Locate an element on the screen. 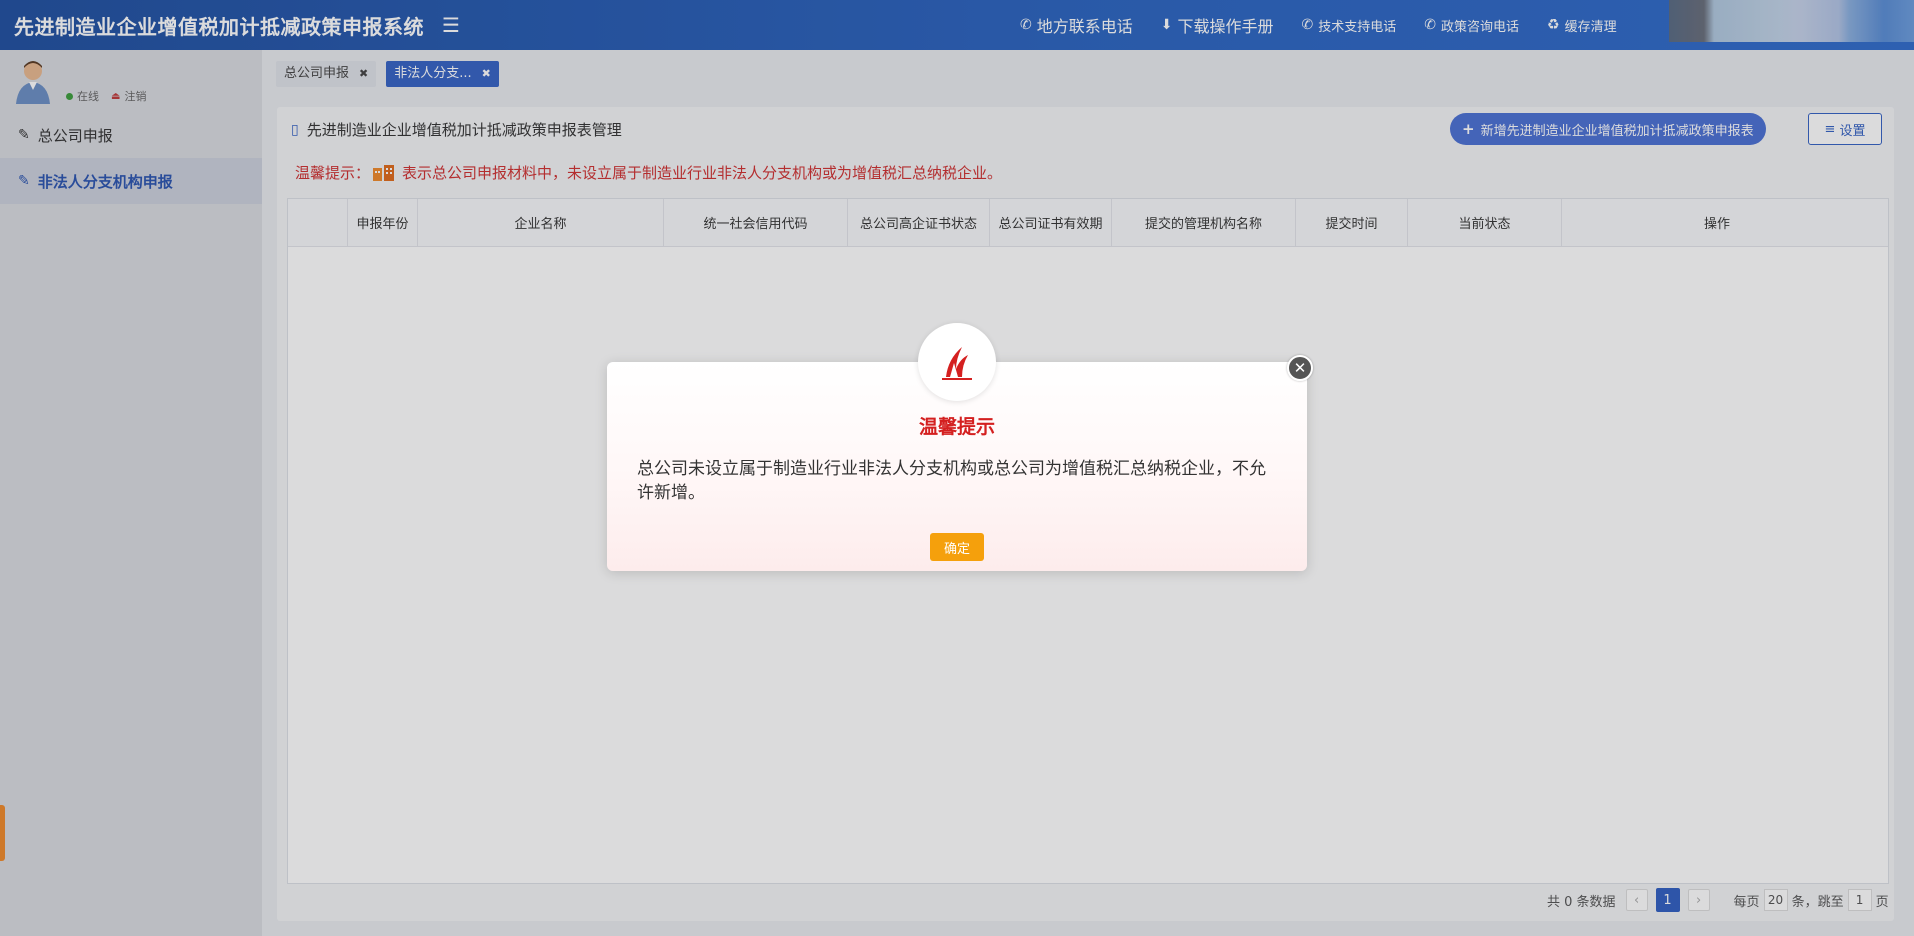 The height and width of the screenshot is (936, 1914). tax-logo-icon is located at coordinates (957, 362).